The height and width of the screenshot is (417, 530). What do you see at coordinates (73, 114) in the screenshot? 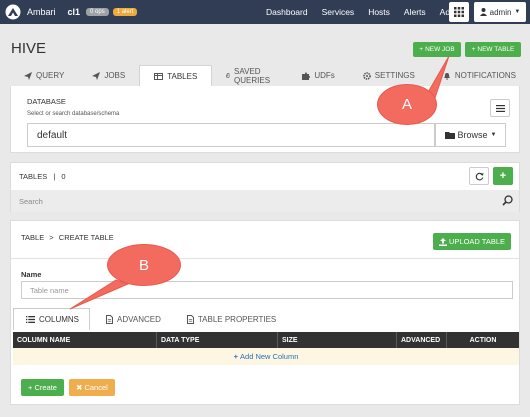
I see `database-hint: Select or search database/schema` at bounding box center [73, 114].